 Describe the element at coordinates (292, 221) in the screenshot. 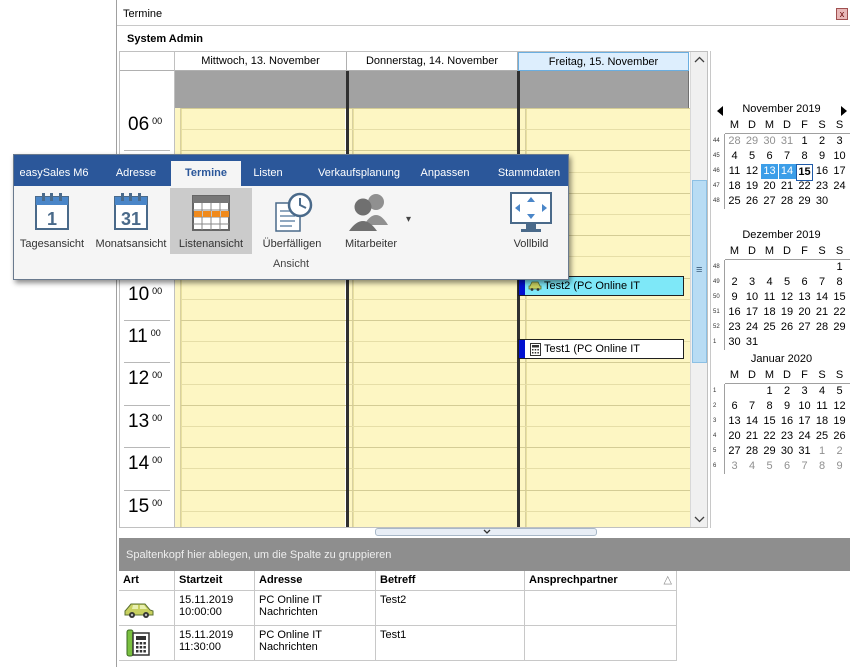

I see `ueberfaelligen-button: Überfälligen` at that location.